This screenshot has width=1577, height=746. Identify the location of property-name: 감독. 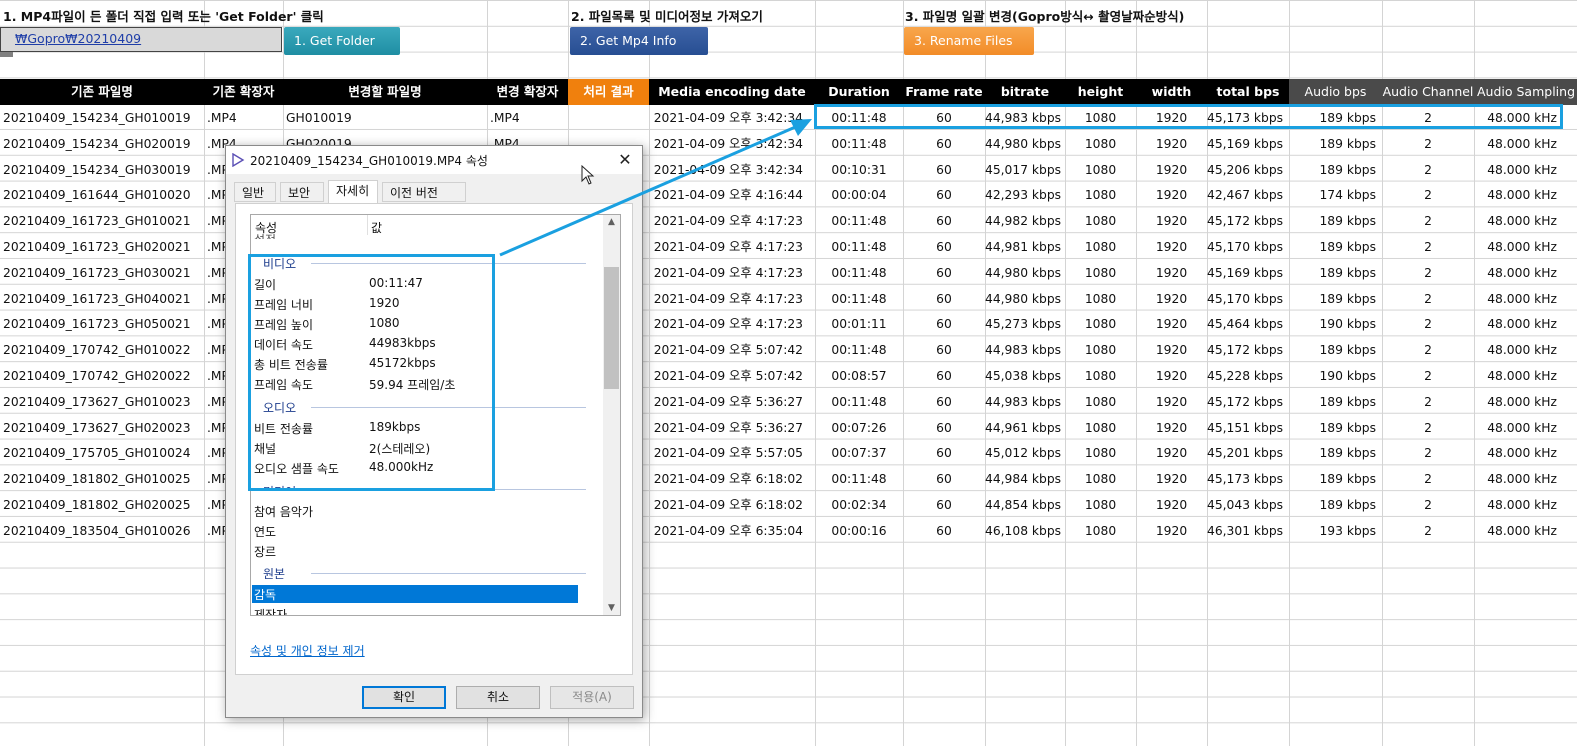
(265, 594).